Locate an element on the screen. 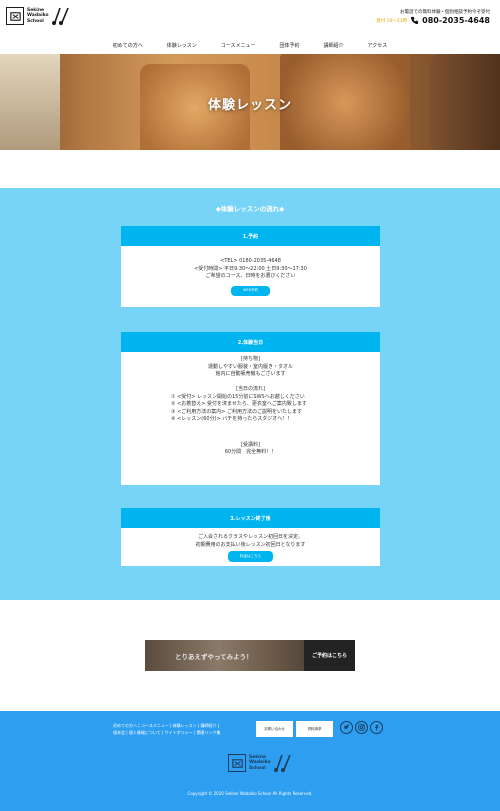 The height and width of the screenshot is (811, 500). fee-value: 60分間 完全無料！！ is located at coordinates (250, 452).